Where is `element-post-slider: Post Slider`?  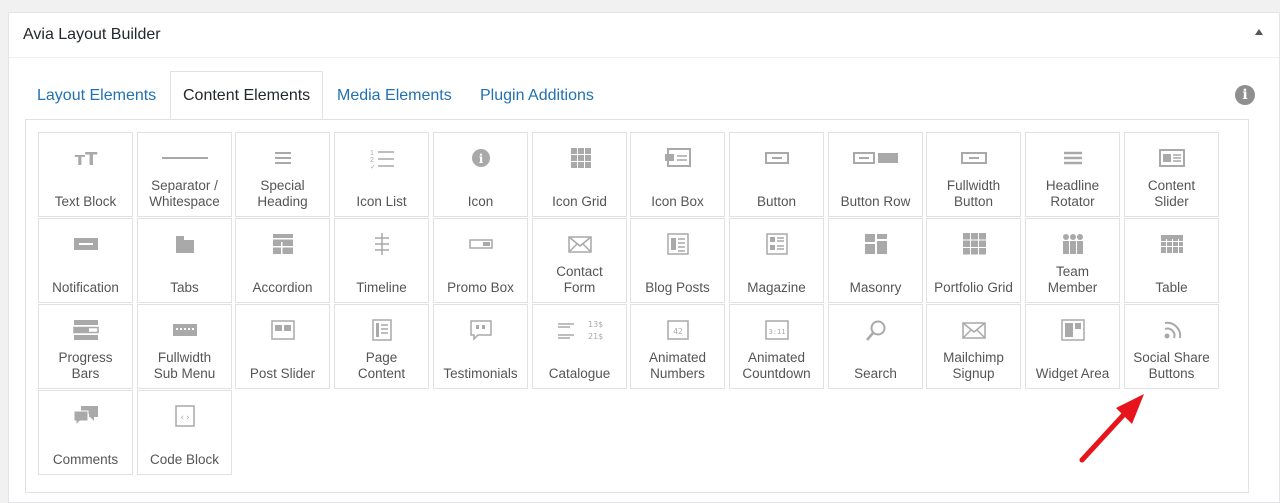 element-post-slider: Post Slider is located at coordinates (282, 346).